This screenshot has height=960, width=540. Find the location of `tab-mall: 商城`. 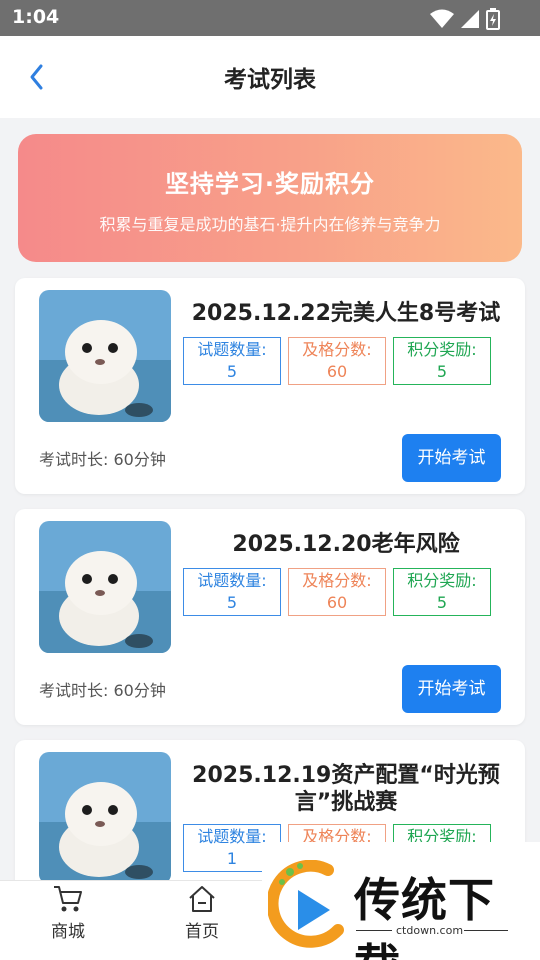

tab-mall: 商城 is located at coordinates (68, 912).